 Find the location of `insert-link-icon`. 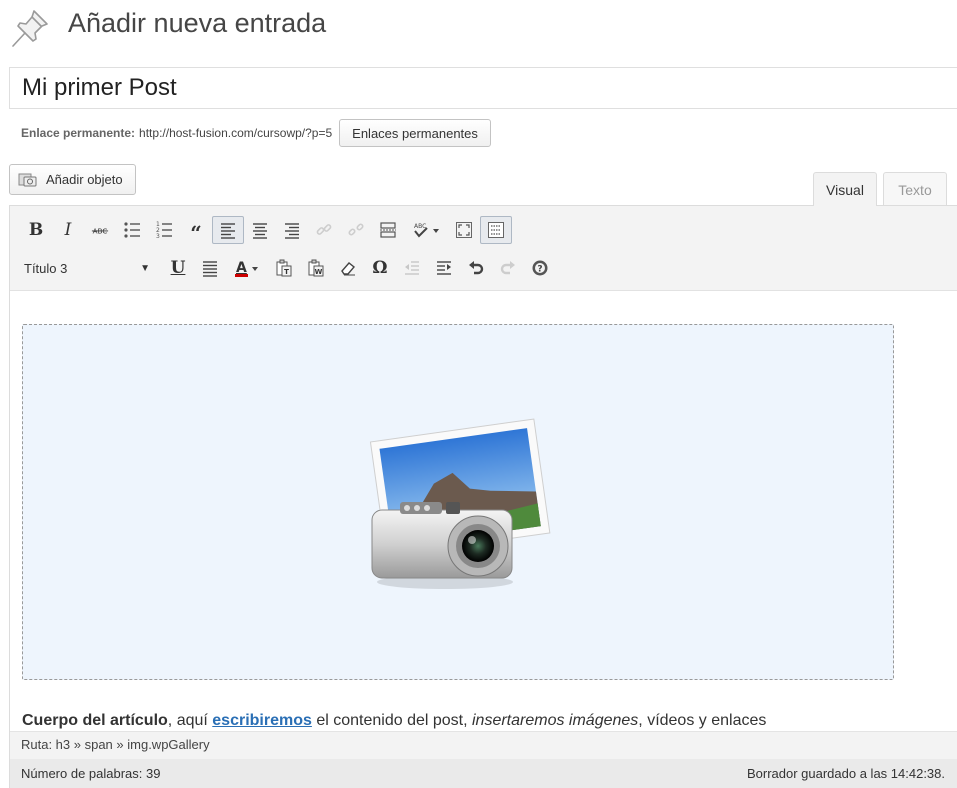

insert-link-icon is located at coordinates (324, 230).